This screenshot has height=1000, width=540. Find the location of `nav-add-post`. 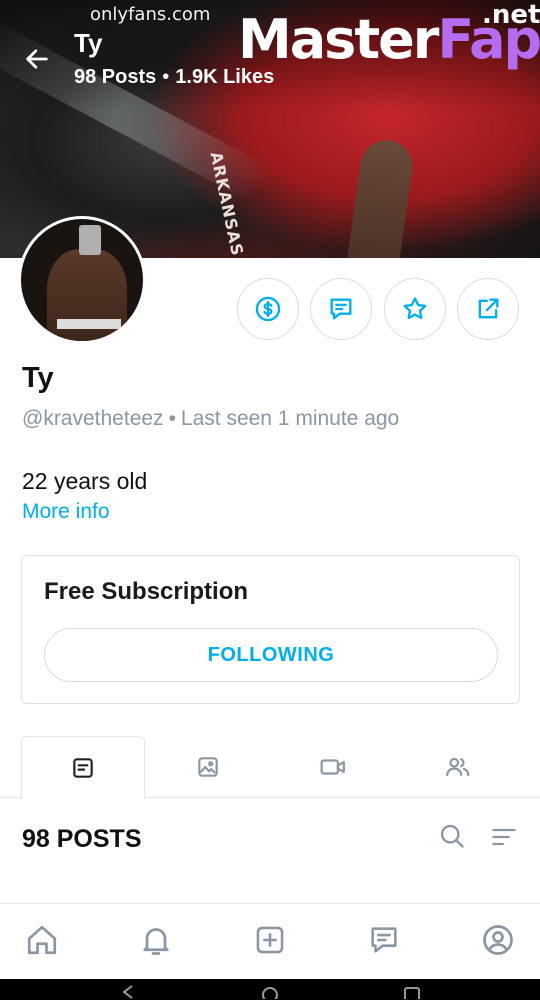

nav-add-post is located at coordinates (270, 940).